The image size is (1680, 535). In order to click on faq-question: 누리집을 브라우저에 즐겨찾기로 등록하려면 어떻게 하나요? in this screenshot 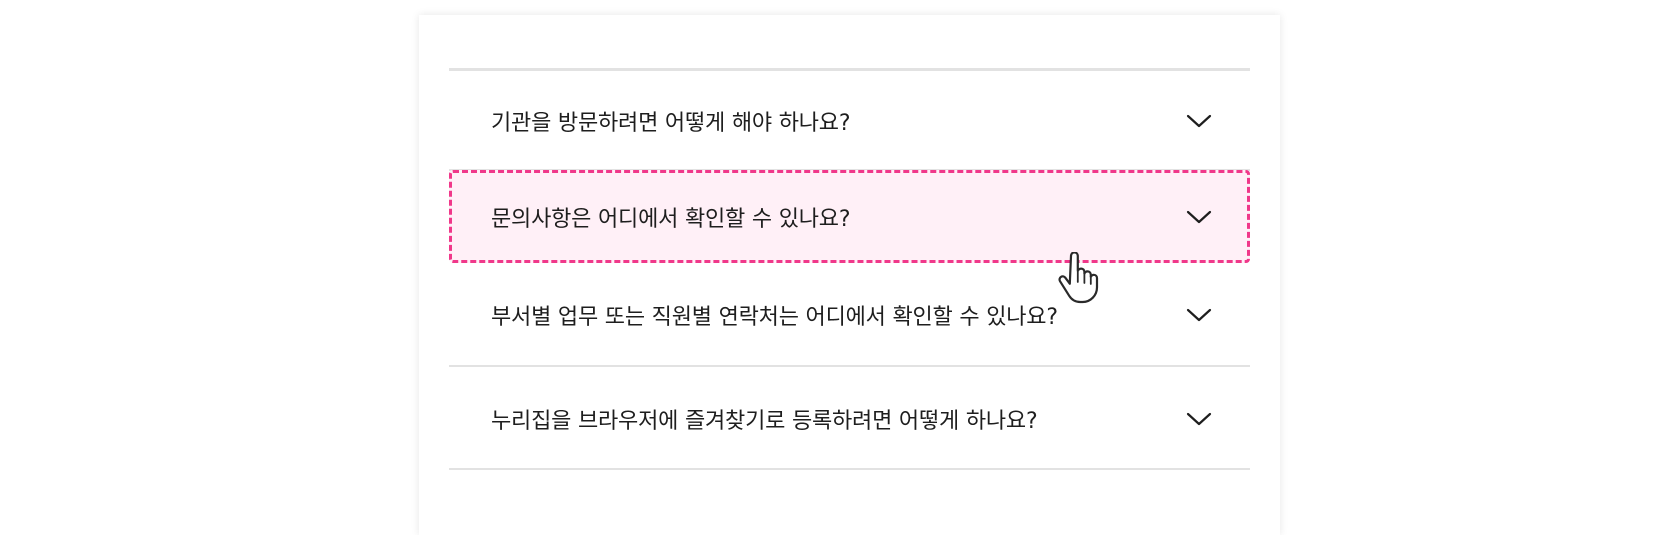, I will do `click(764, 421)`.